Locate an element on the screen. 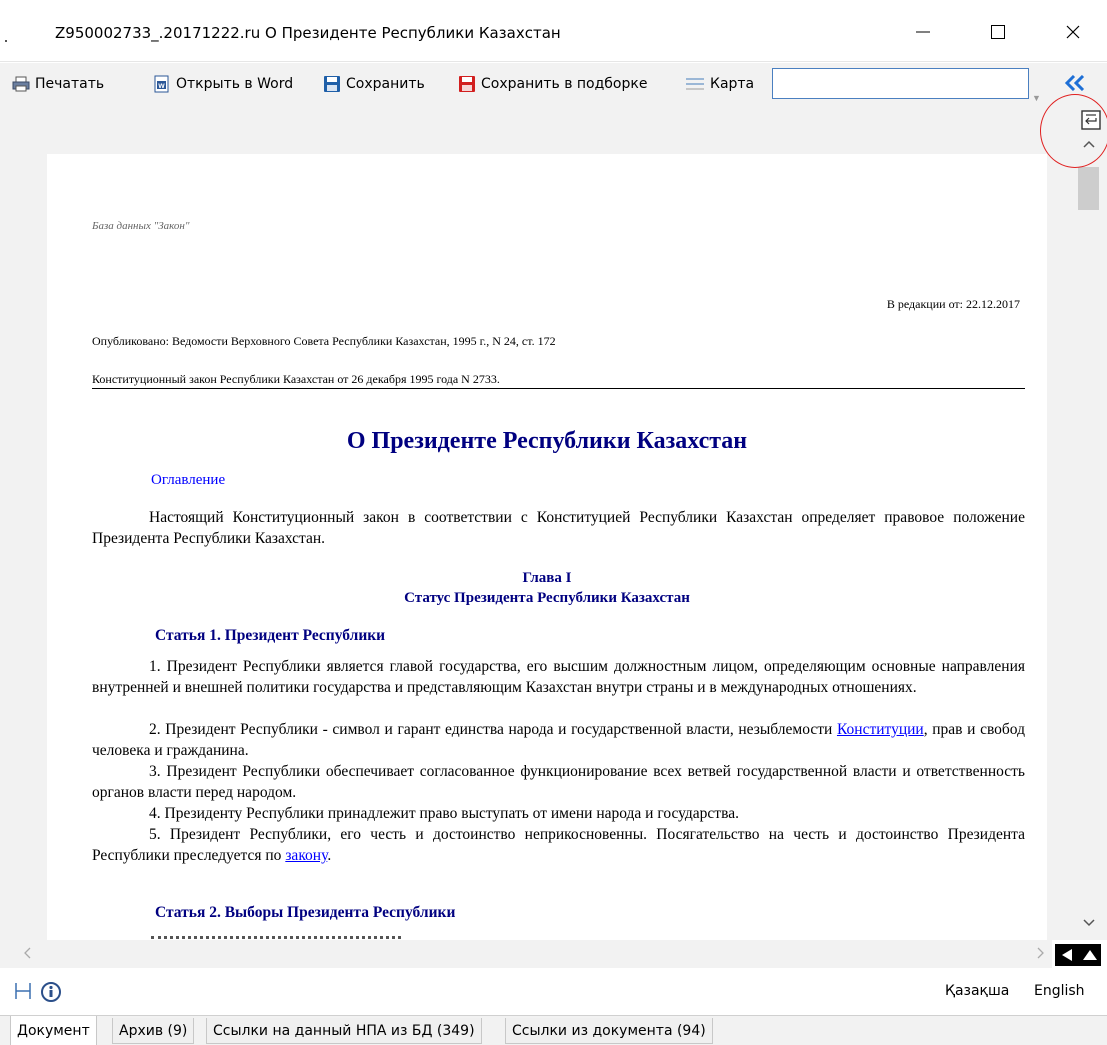 This screenshot has height=1045, width=1107. chapter-number: Глава I is located at coordinates (547, 578).